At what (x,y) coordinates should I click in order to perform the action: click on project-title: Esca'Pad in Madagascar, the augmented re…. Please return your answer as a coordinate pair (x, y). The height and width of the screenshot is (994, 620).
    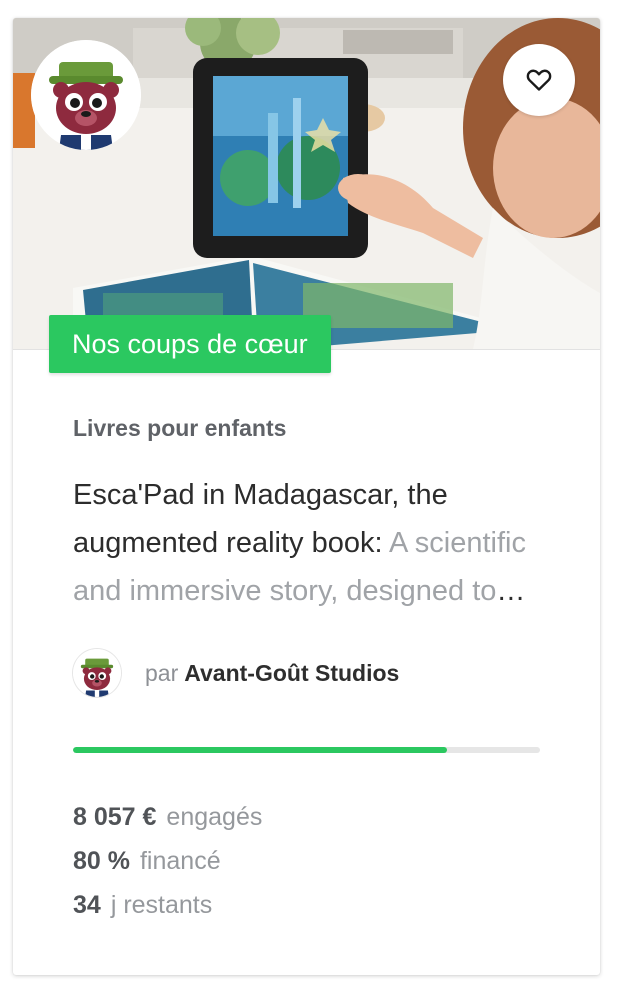
    Looking at the image, I should click on (313, 543).